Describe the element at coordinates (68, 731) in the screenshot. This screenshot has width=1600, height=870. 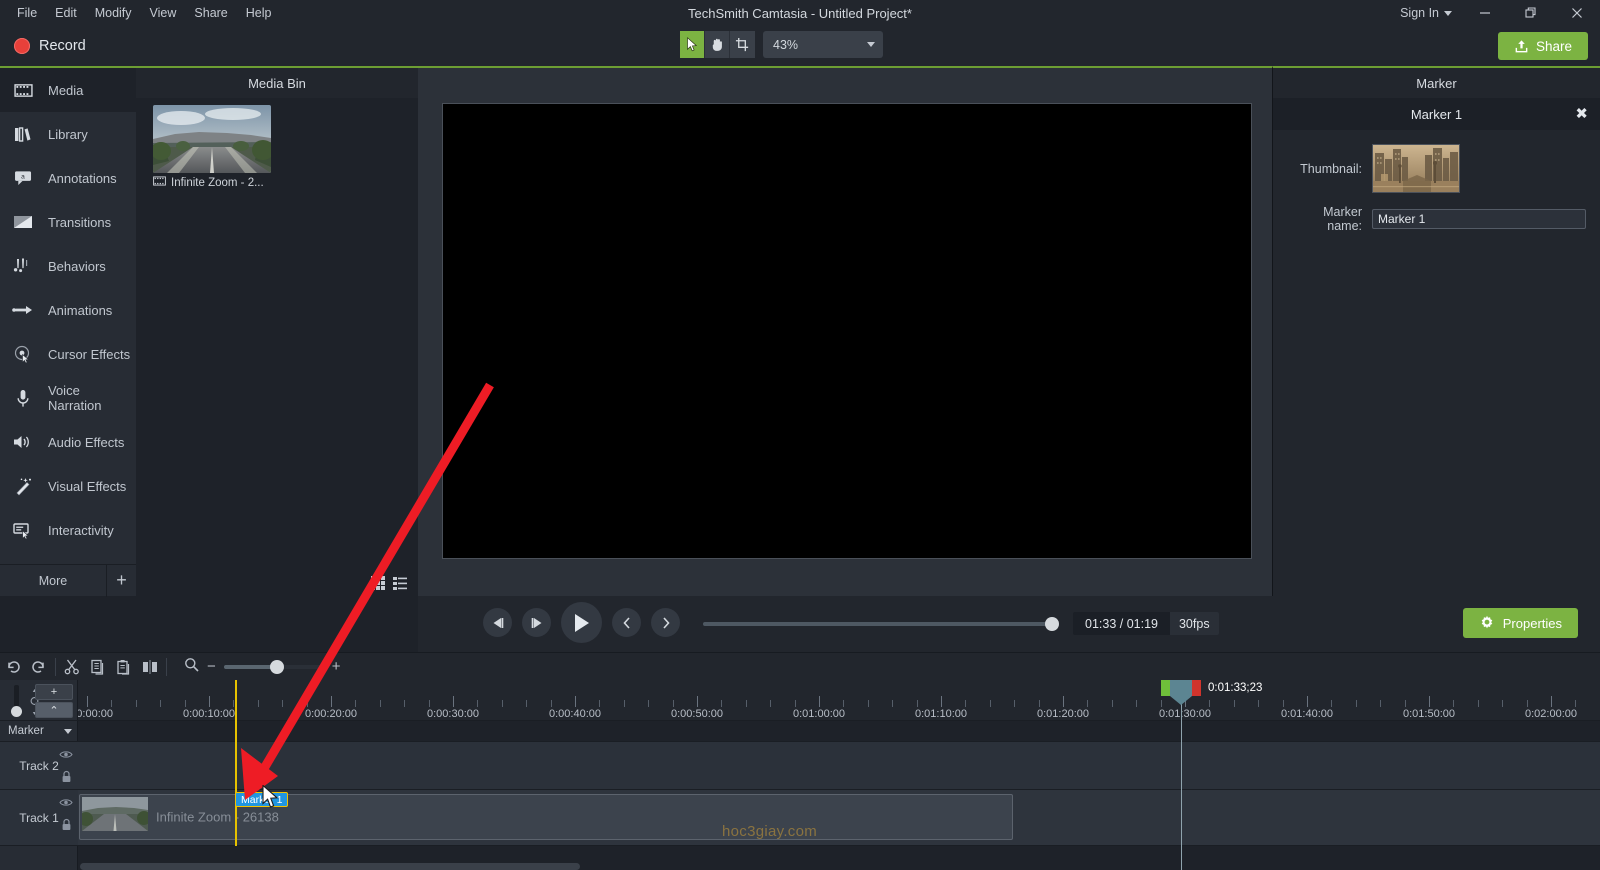
I see `chevron-down-icon` at that location.